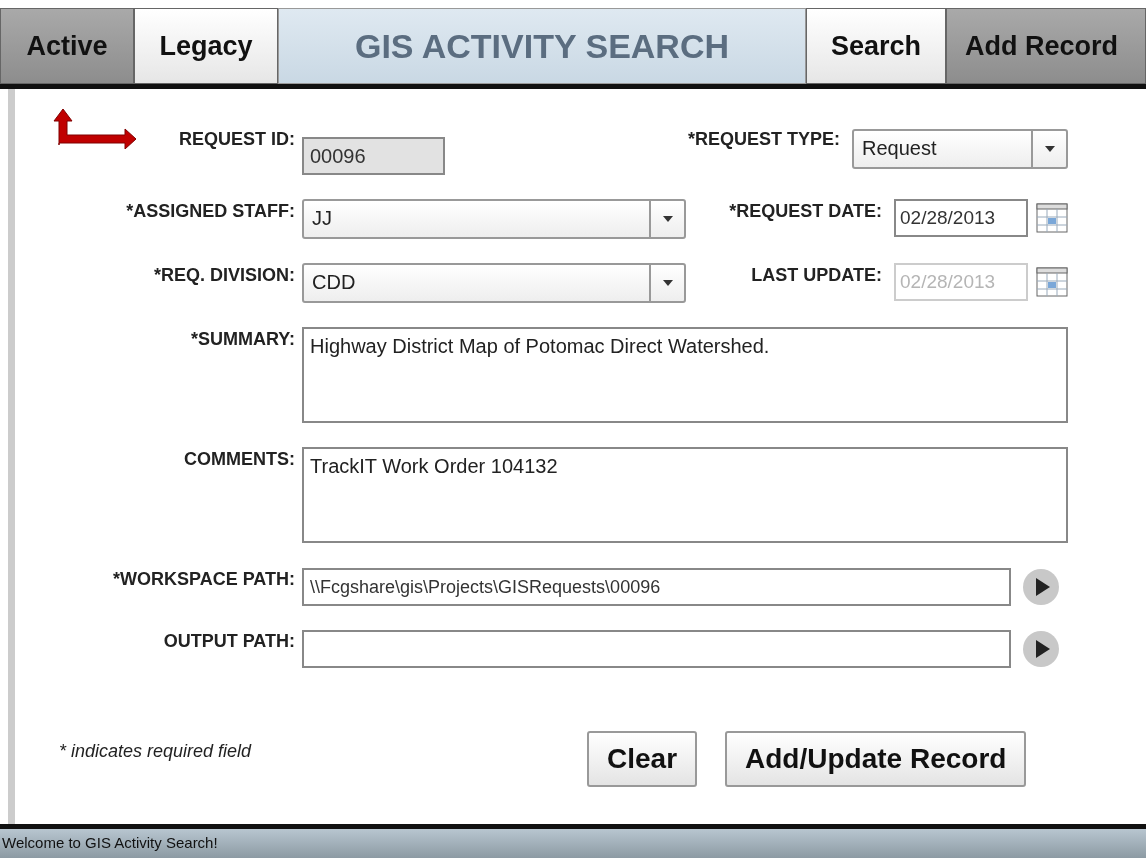  I want to click on field-label: LAST UPDATE:, so click(816, 275).